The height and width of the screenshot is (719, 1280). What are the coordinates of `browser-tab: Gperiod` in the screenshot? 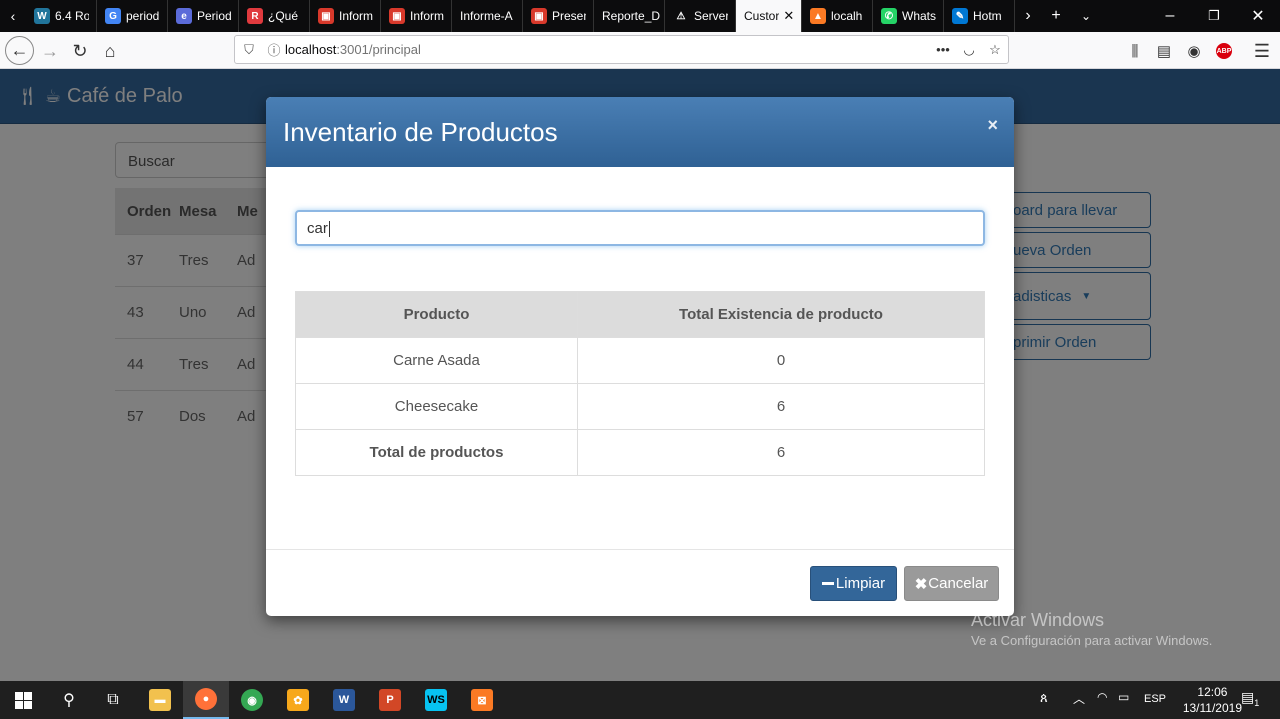 It's located at (132, 16).